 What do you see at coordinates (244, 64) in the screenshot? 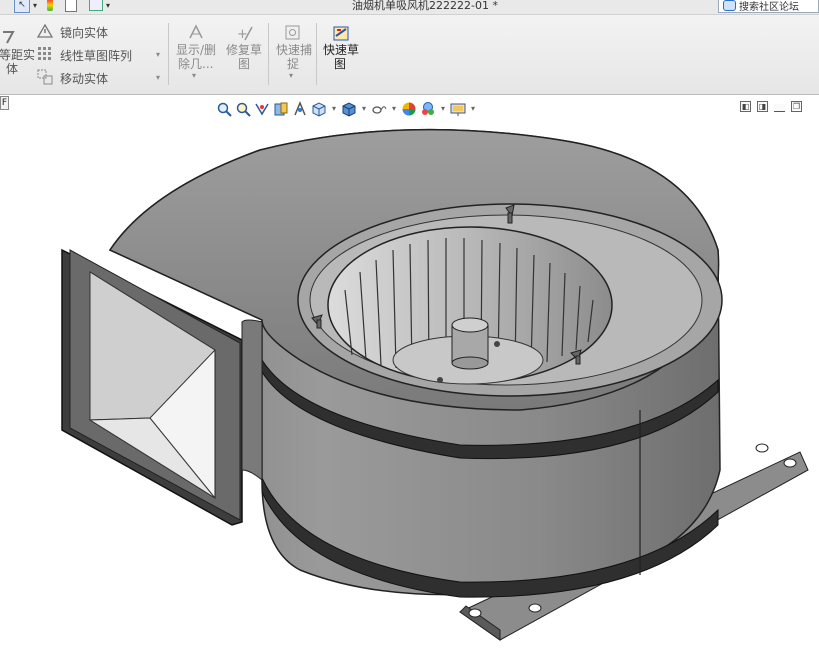
I see `repair-sketch-label-2: 图` at bounding box center [244, 64].